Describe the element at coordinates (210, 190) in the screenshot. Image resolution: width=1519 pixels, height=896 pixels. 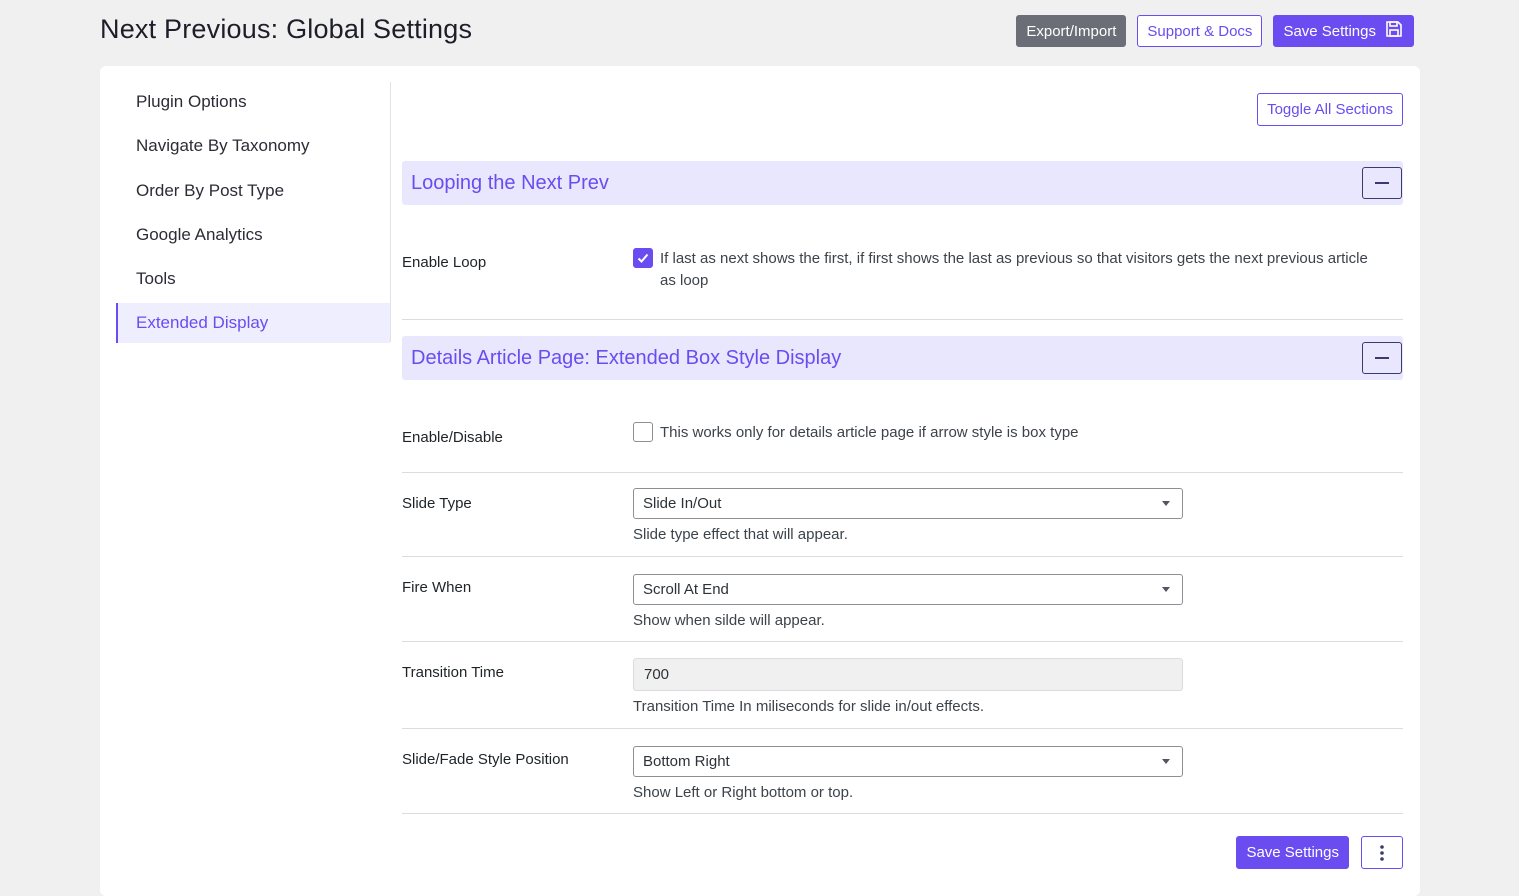
I see `sidebar-item-label: Order By Post Type` at that location.